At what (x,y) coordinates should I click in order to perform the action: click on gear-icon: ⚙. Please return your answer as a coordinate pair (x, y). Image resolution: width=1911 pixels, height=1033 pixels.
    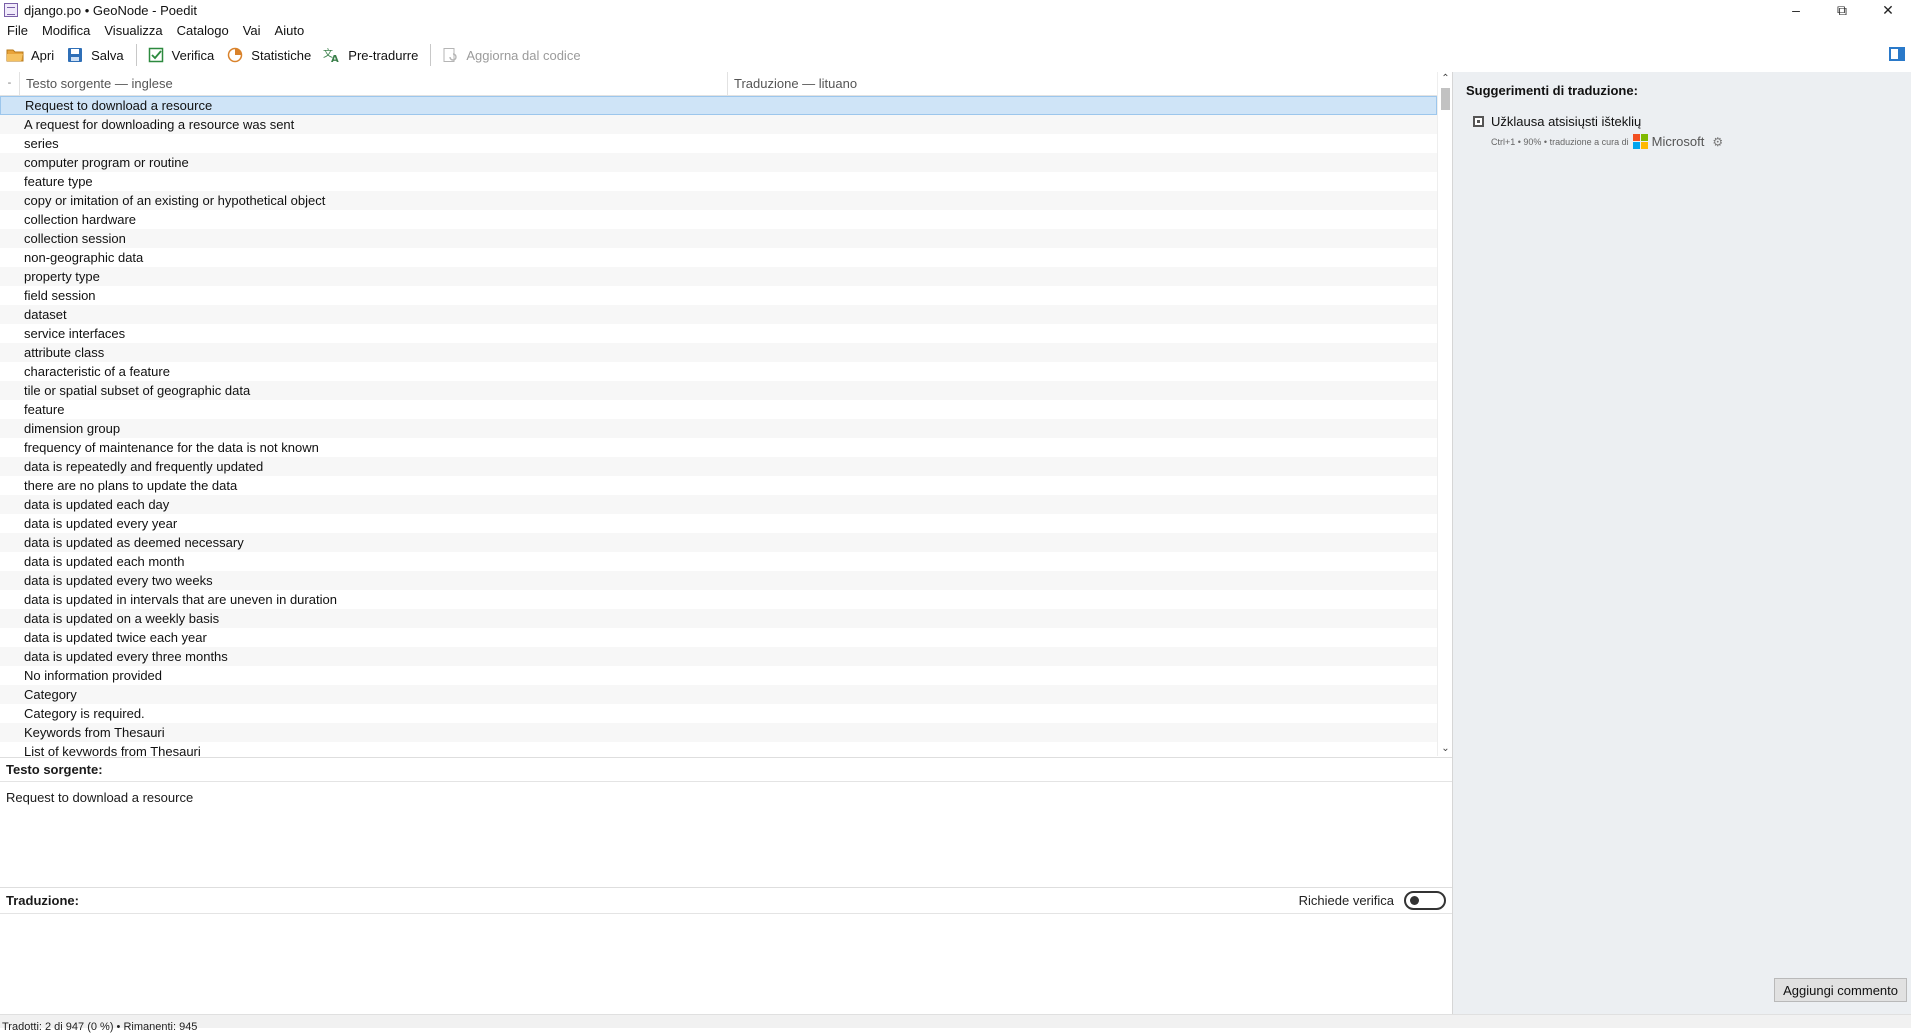
    Looking at the image, I should click on (1717, 142).